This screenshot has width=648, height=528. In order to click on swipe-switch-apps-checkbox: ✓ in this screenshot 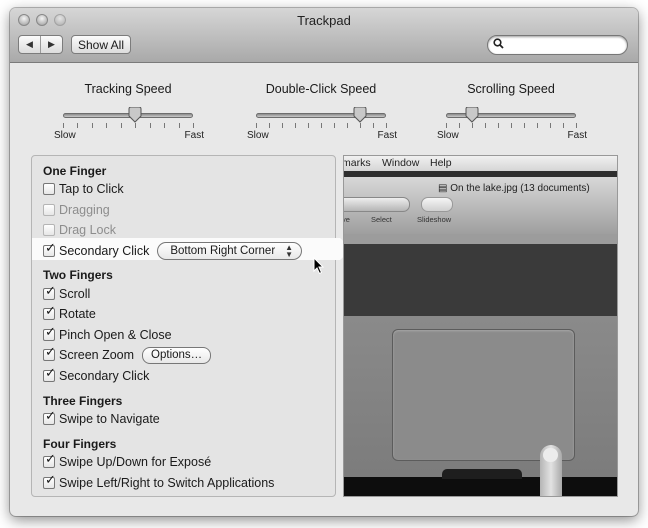, I will do `click(49, 481)`.